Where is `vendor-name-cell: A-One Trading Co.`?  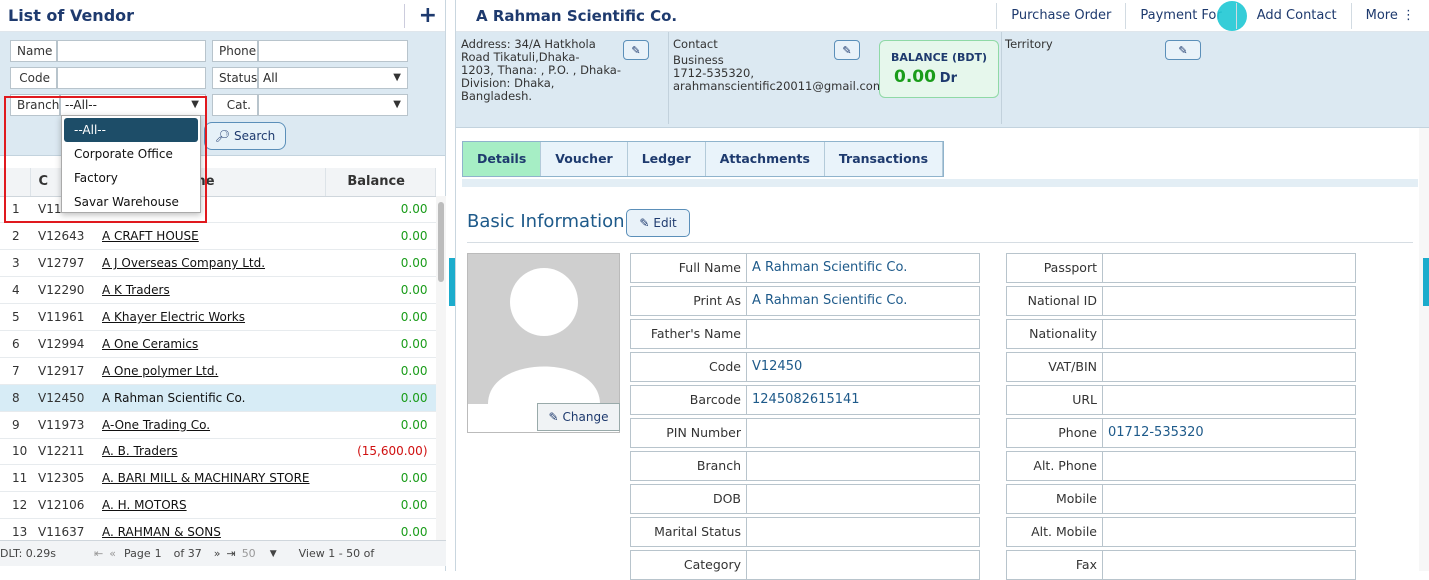
vendor-name-cell: A-One Trading Co. is located at coordinates (212, 425).